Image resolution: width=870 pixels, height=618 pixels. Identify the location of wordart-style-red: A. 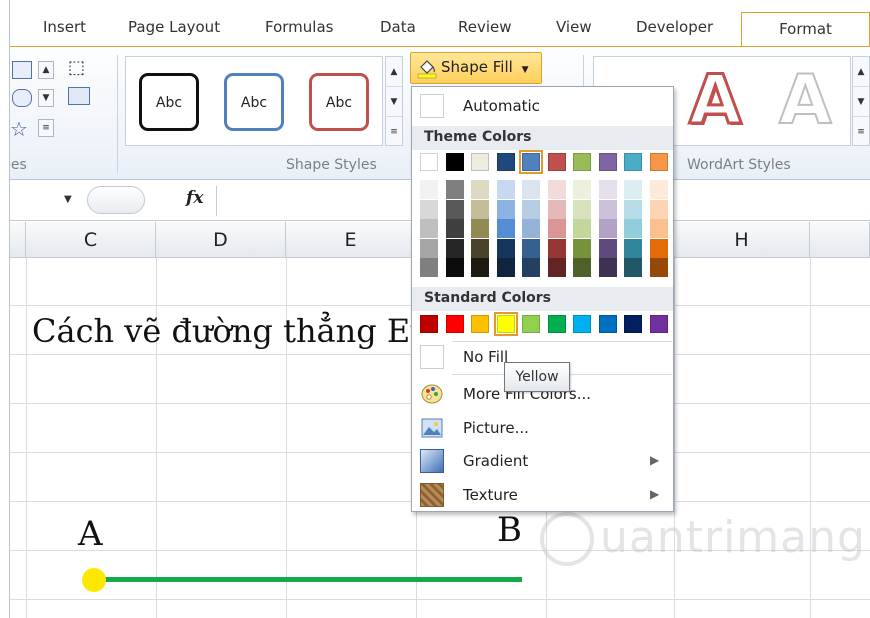
(716, 101).